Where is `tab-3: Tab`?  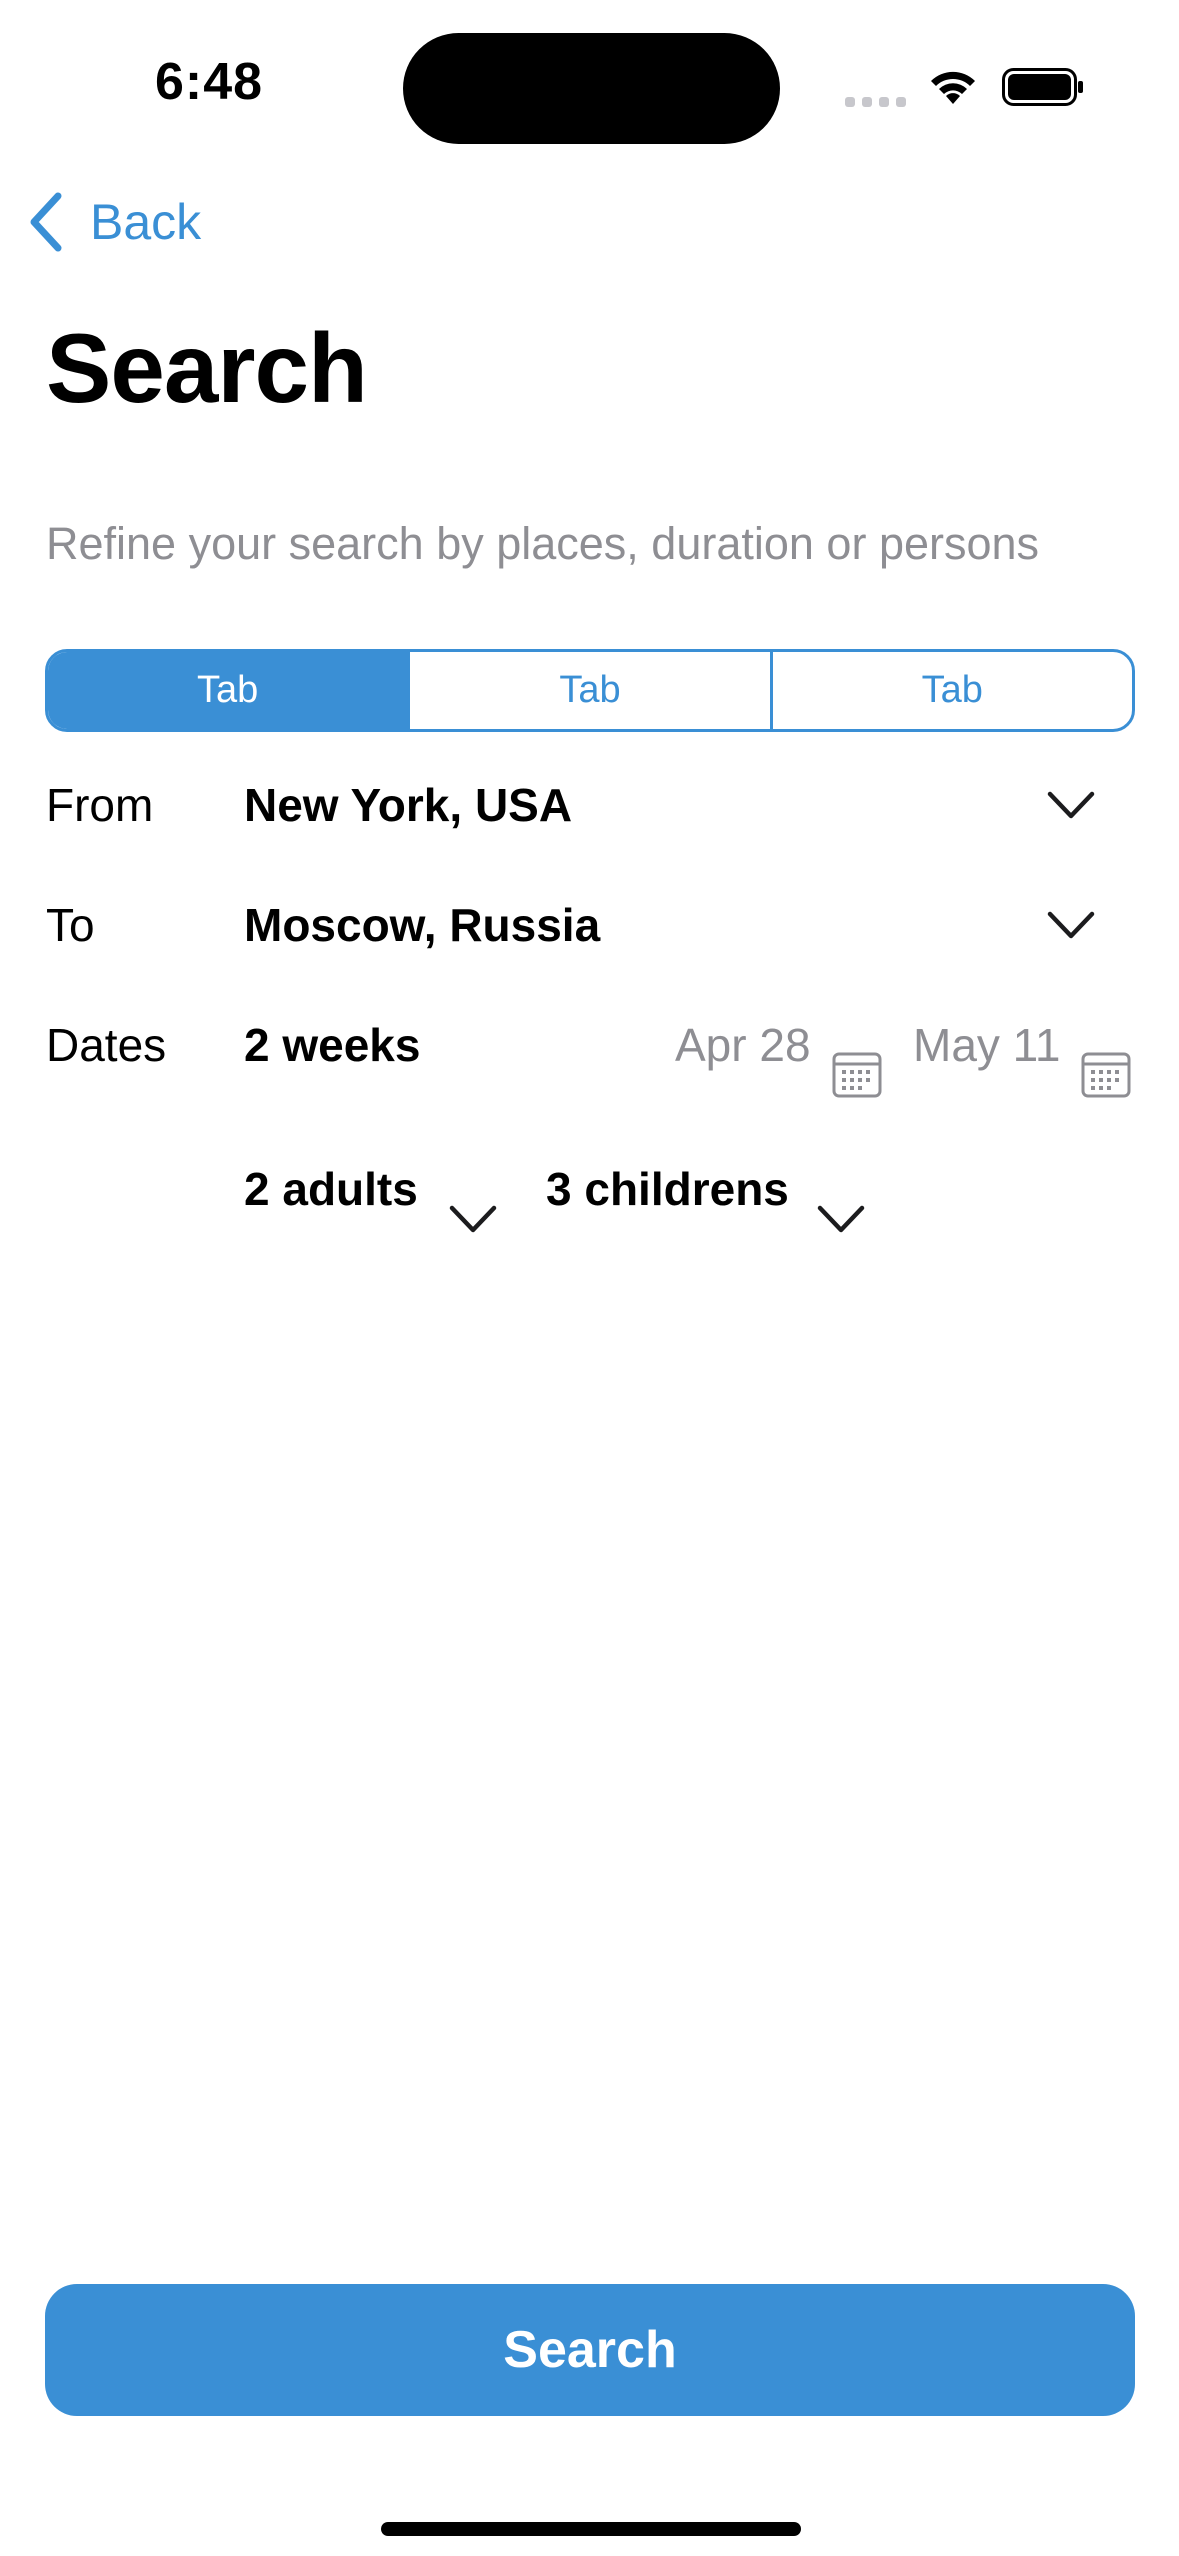
tab-3: Tab is located at coordinates (950, 690).